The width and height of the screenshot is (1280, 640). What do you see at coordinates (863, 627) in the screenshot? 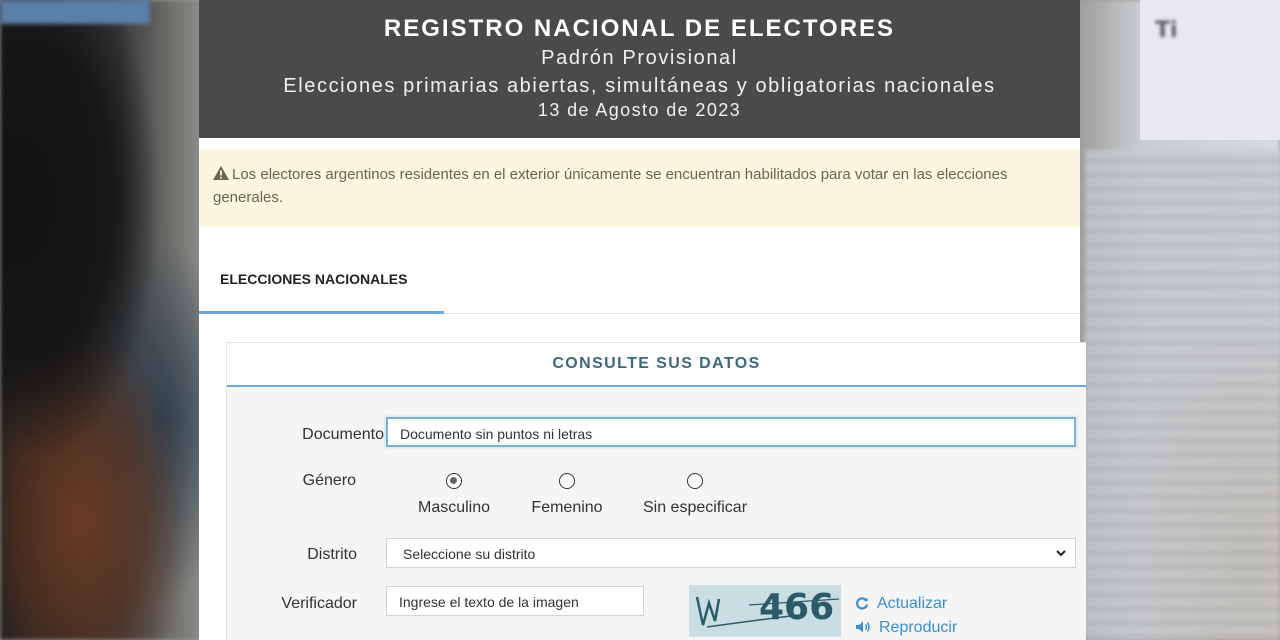
I see `speaker-icon` at bounding box center [863, 627].